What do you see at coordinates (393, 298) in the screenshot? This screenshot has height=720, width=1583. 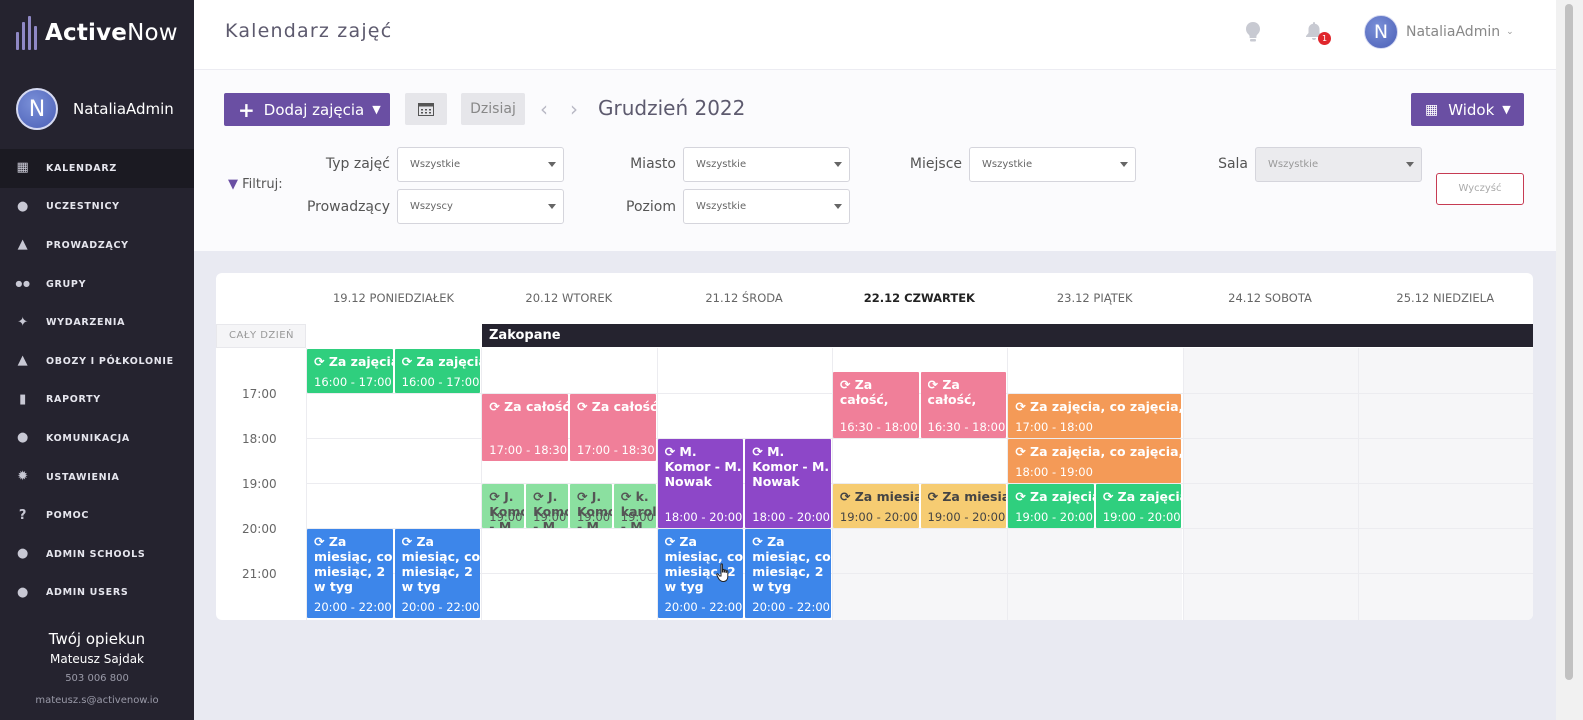 I see `day-header: 19.12 PONIEDZIAŁEK` at bounding box center [393, 298].